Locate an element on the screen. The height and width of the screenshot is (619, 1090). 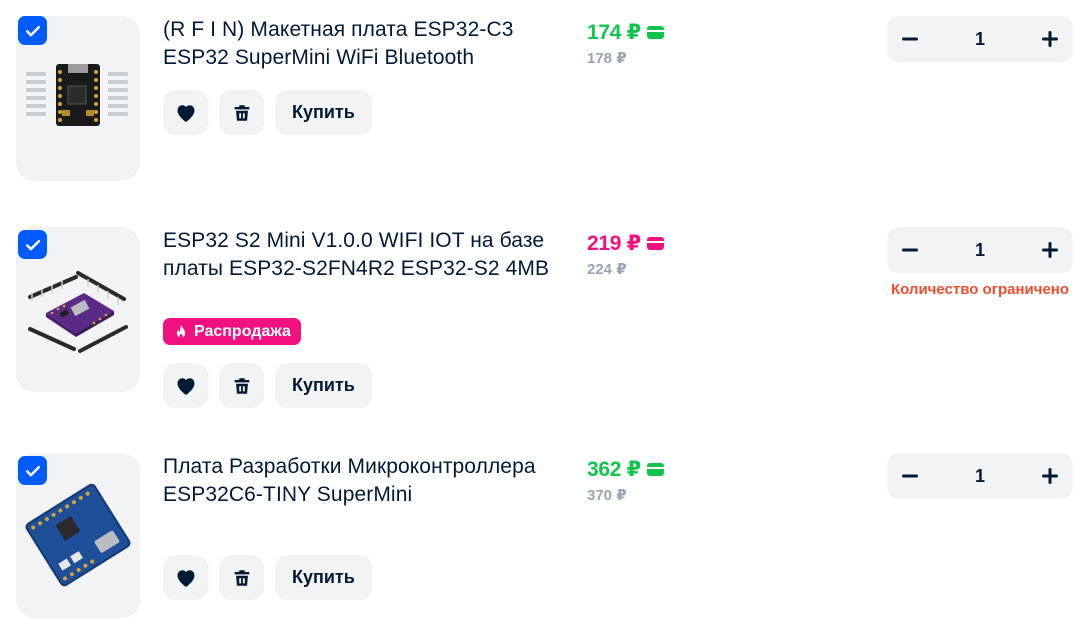
price: 219 ₽ is located at coordinates (625, 243).